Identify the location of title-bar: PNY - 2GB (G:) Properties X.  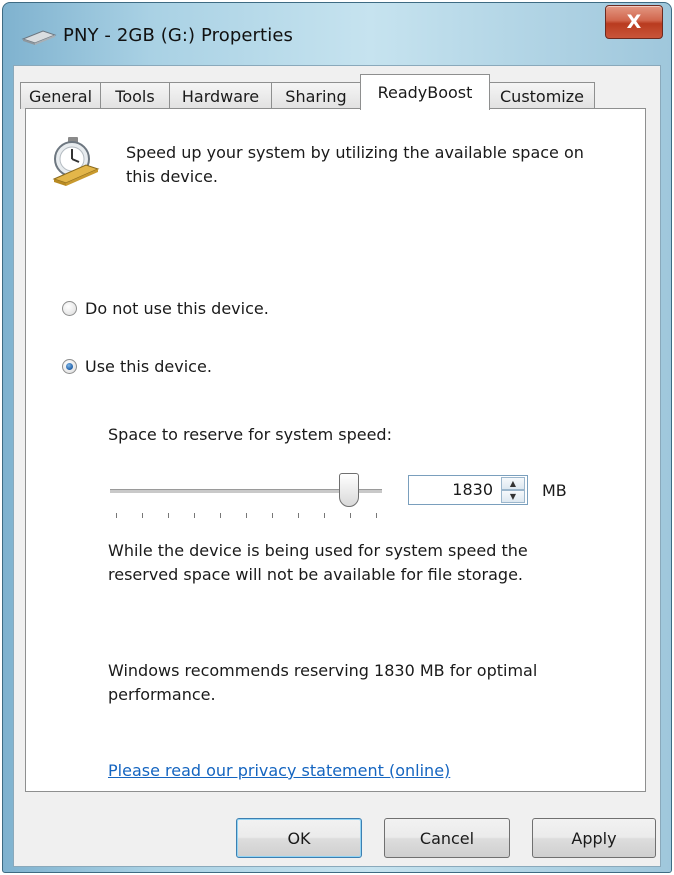
(337, 37).